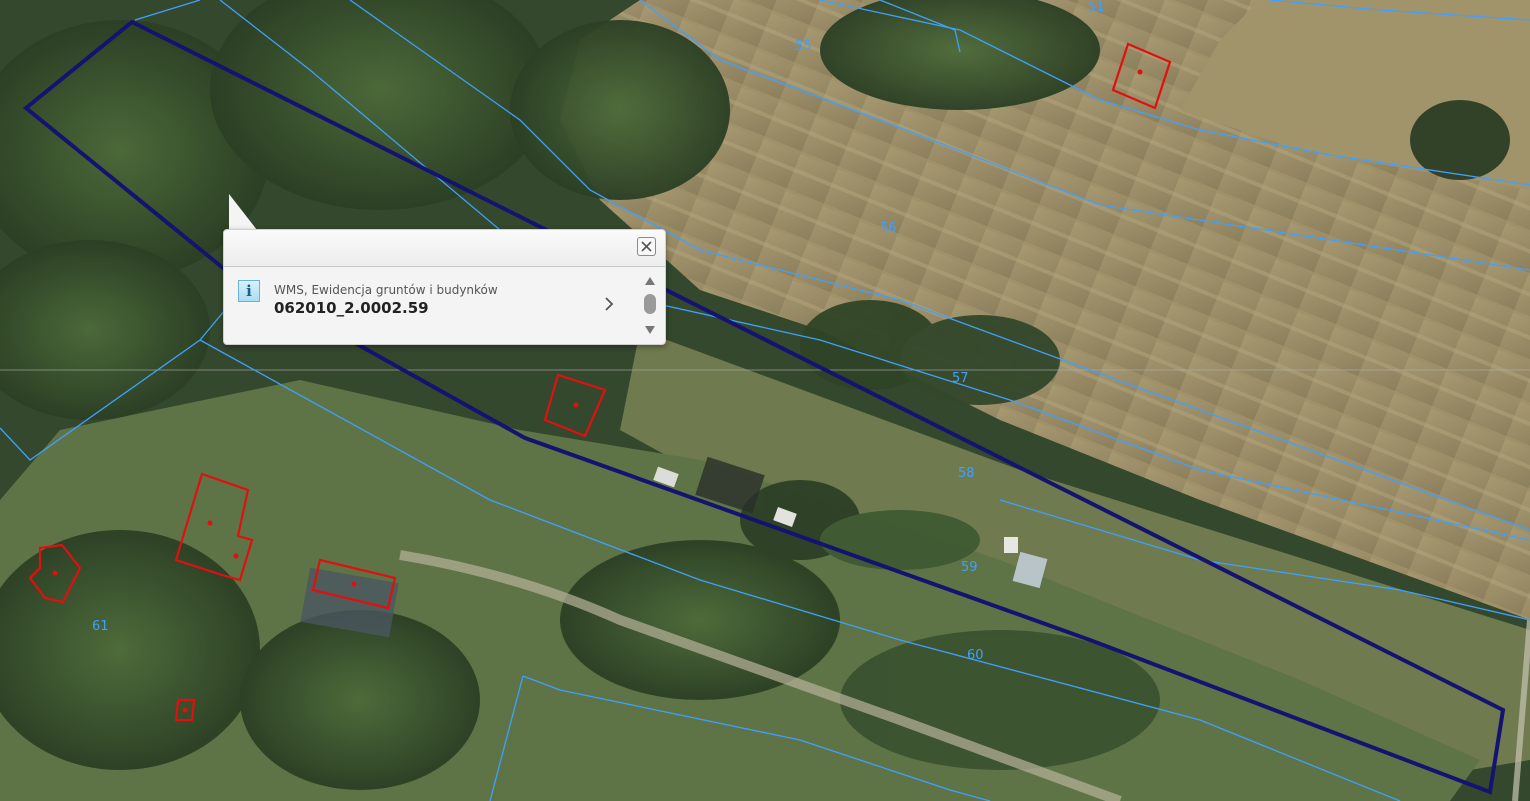 Image resolution: width=1530 pixels, height=801 pixels. I want to click on popup-scrollbar, so click(650, 305).